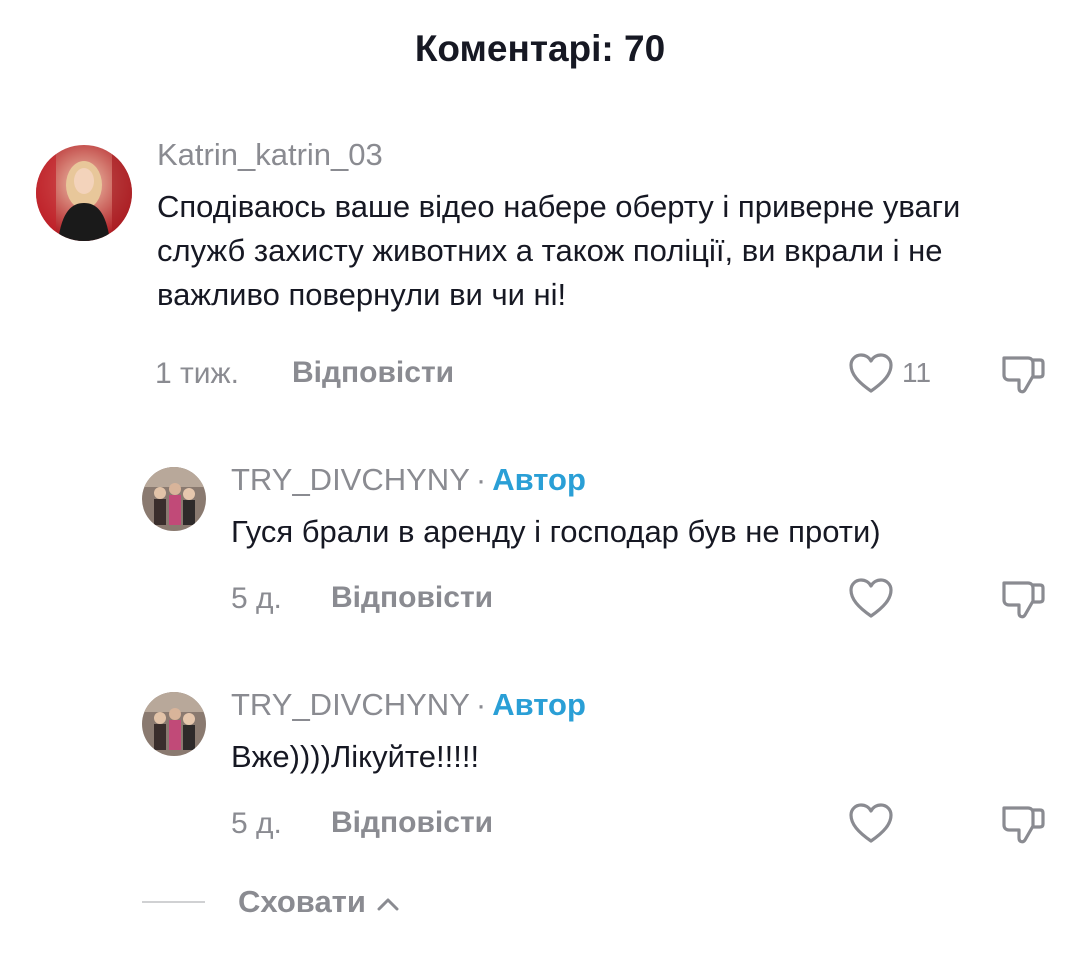  I want to click on reply-text: Вже))))Лікуйте!!!!!, so click(355, 756).